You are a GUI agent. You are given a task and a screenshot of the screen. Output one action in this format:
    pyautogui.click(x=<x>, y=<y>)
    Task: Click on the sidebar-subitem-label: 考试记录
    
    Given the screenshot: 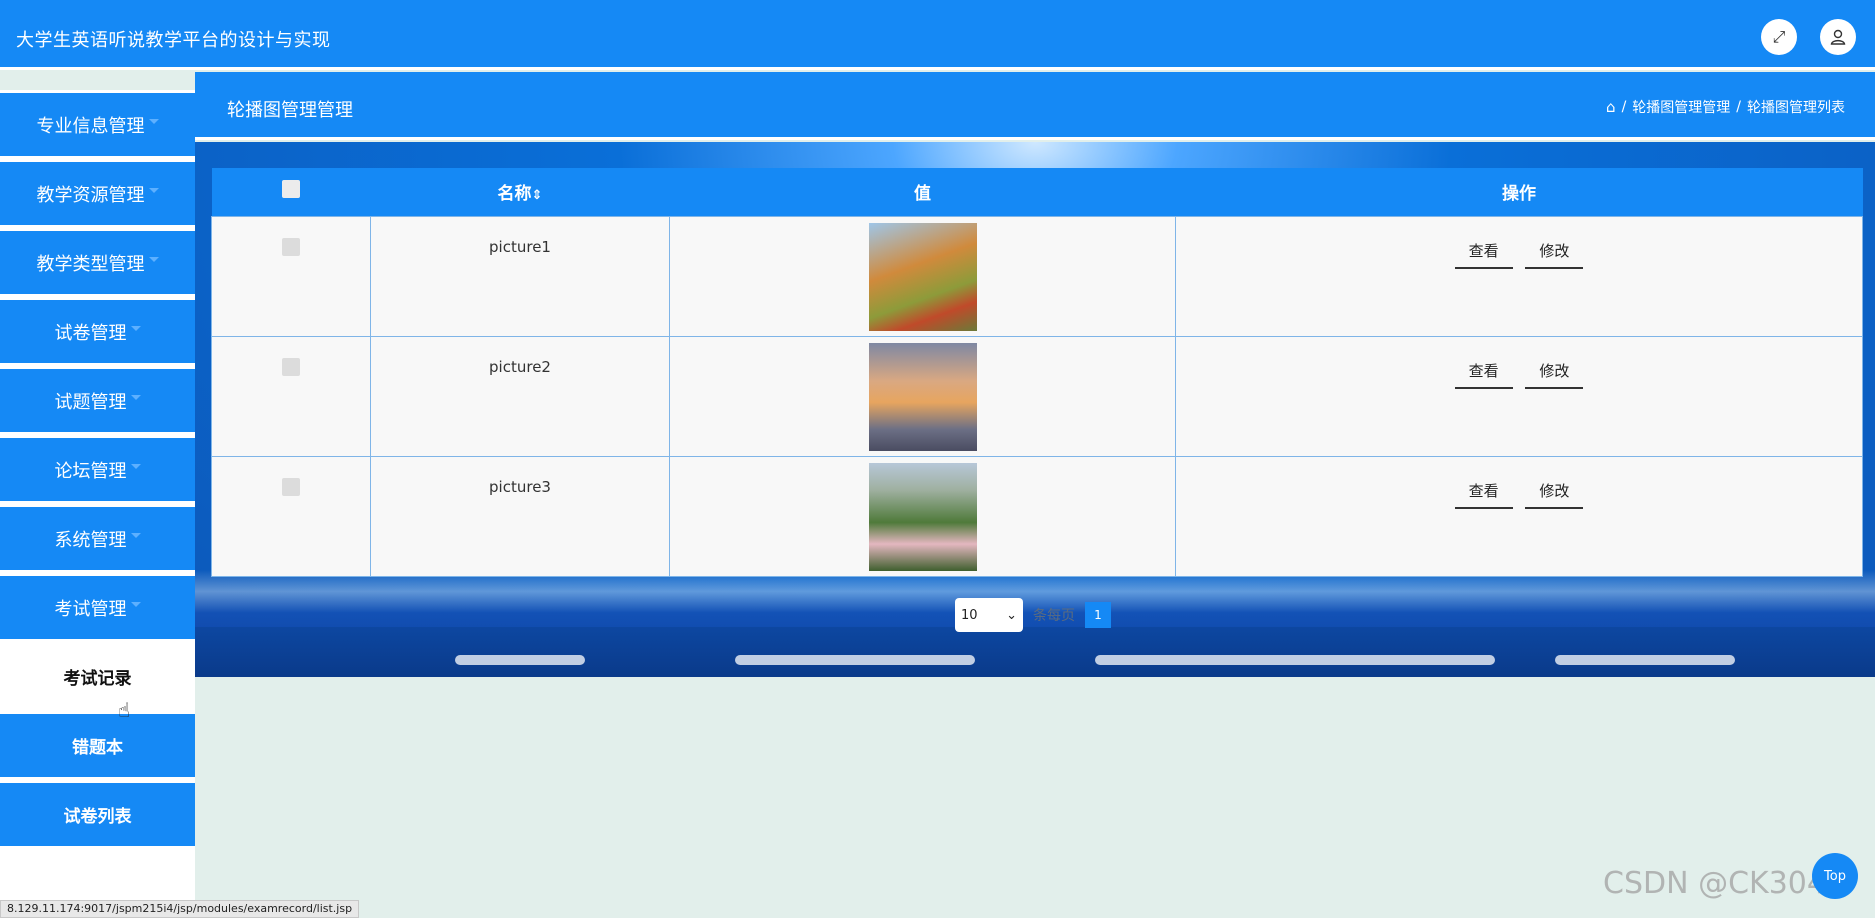 What is the action you would take?
    pyautogui.click(x=97, y=679)
    